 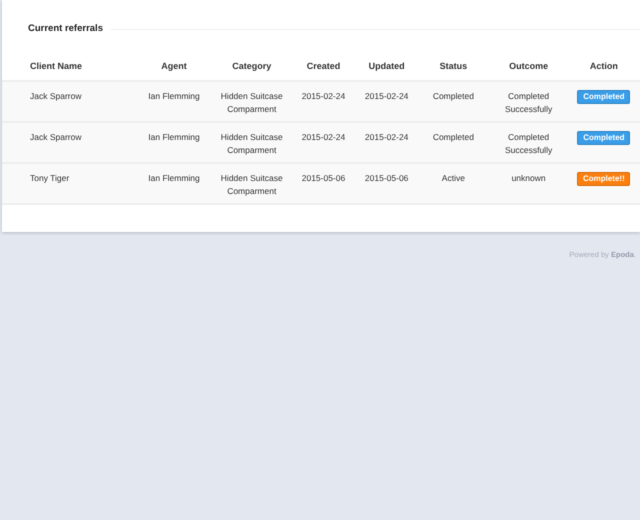 I want to click on panel-title: Current referrals, so click(x=66, y=29).